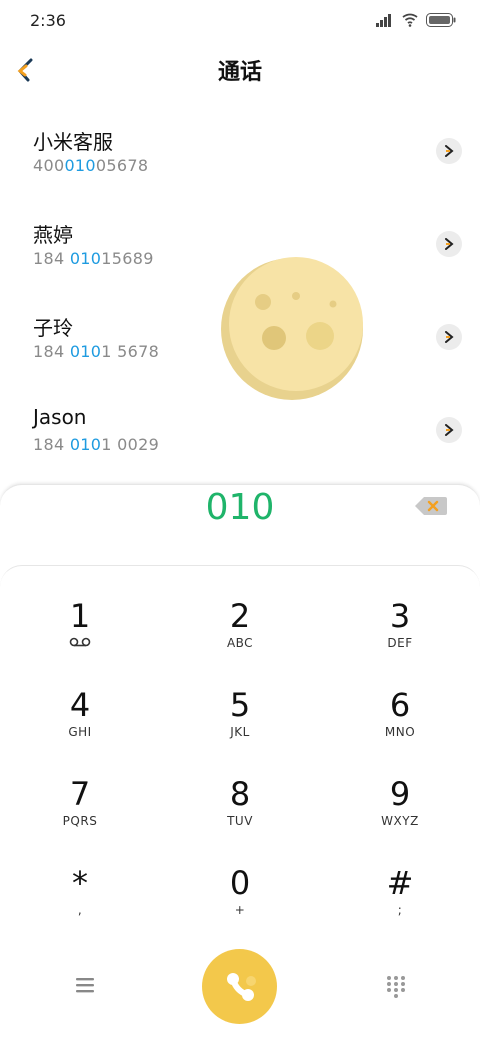  I want to click on key-6: 6 MNO, so click(400, 713).